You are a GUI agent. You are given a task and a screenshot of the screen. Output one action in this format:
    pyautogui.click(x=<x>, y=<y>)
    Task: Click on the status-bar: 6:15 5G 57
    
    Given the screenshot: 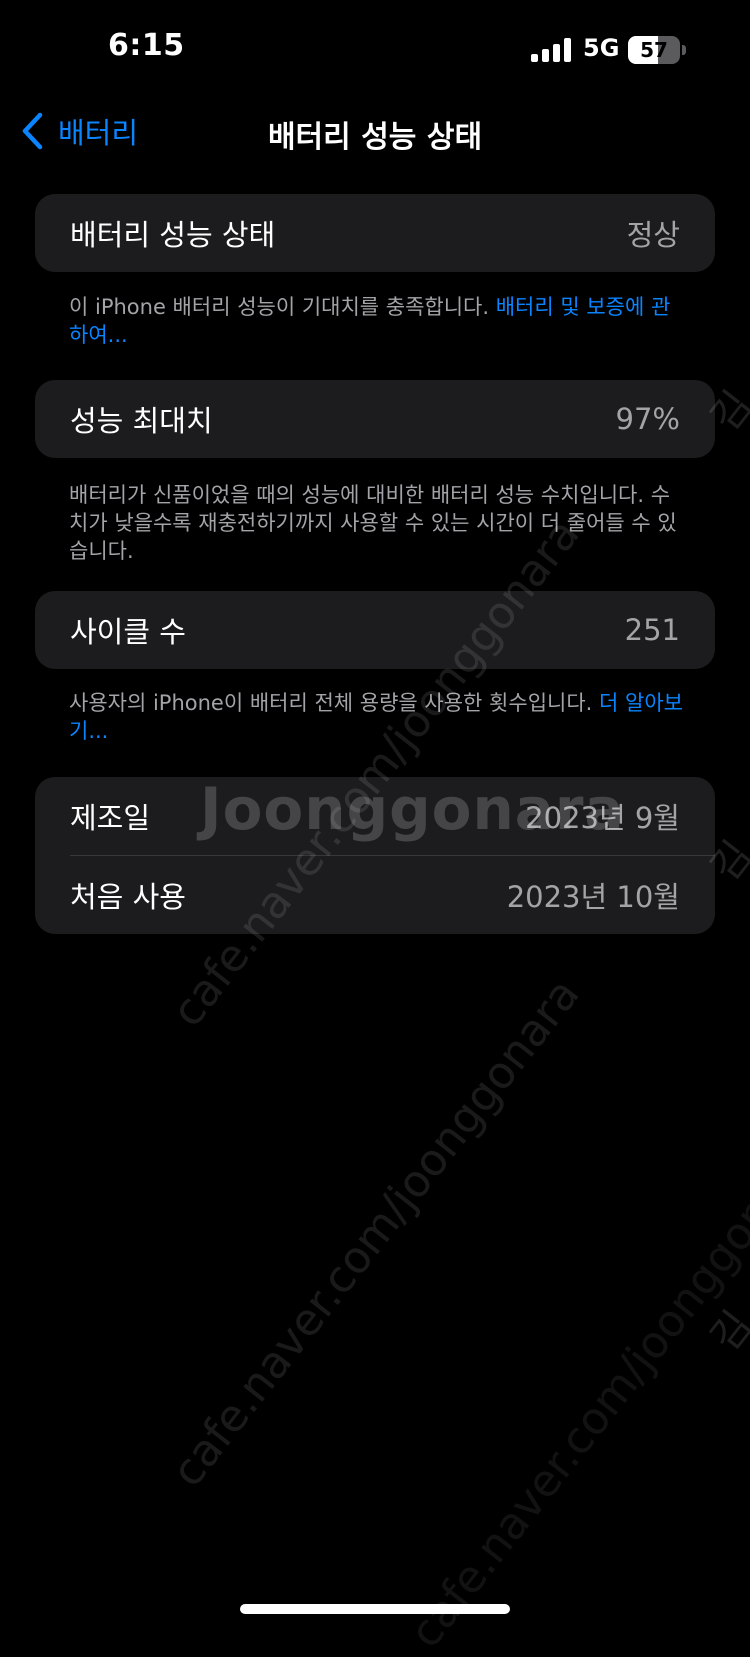 What is the action you would take?
    pyautogui.click(x=375, y=50)
    